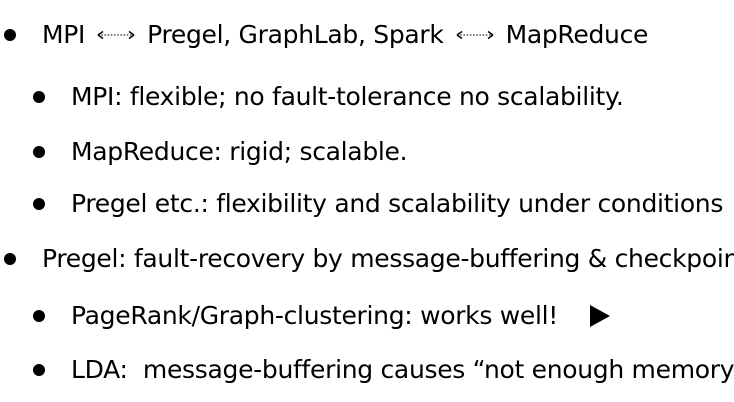 This screenshot has width=734, height=402. What do you see at coordinates (295, 34) in the screenshot?
I see `bullet-text-pregel-graphlab-spark: Pregel, GraphLab, Spark` at bounding box center [295, 34].